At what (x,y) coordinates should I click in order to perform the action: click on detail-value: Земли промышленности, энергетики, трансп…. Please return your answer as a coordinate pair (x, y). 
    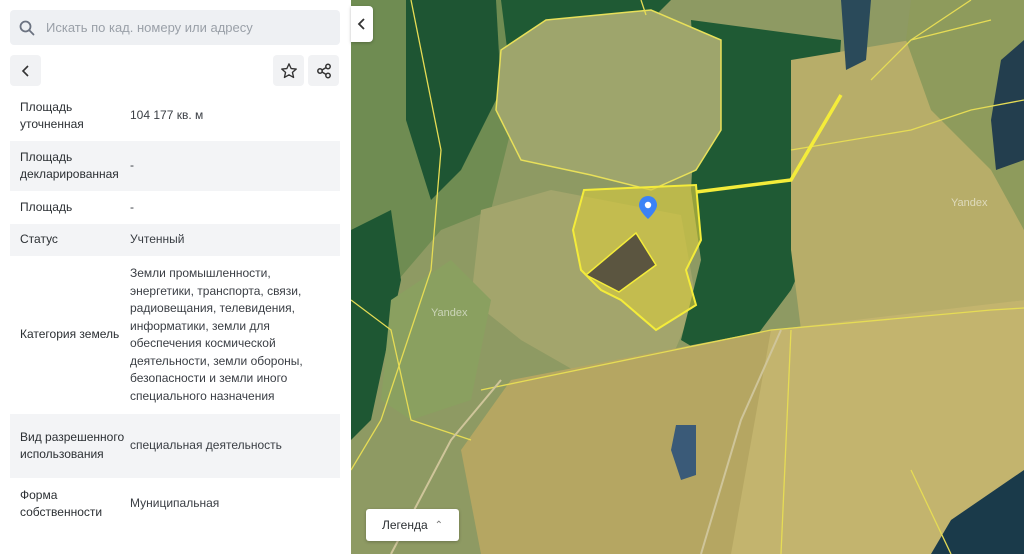
    Looking at the image, I should click on (216, 334).